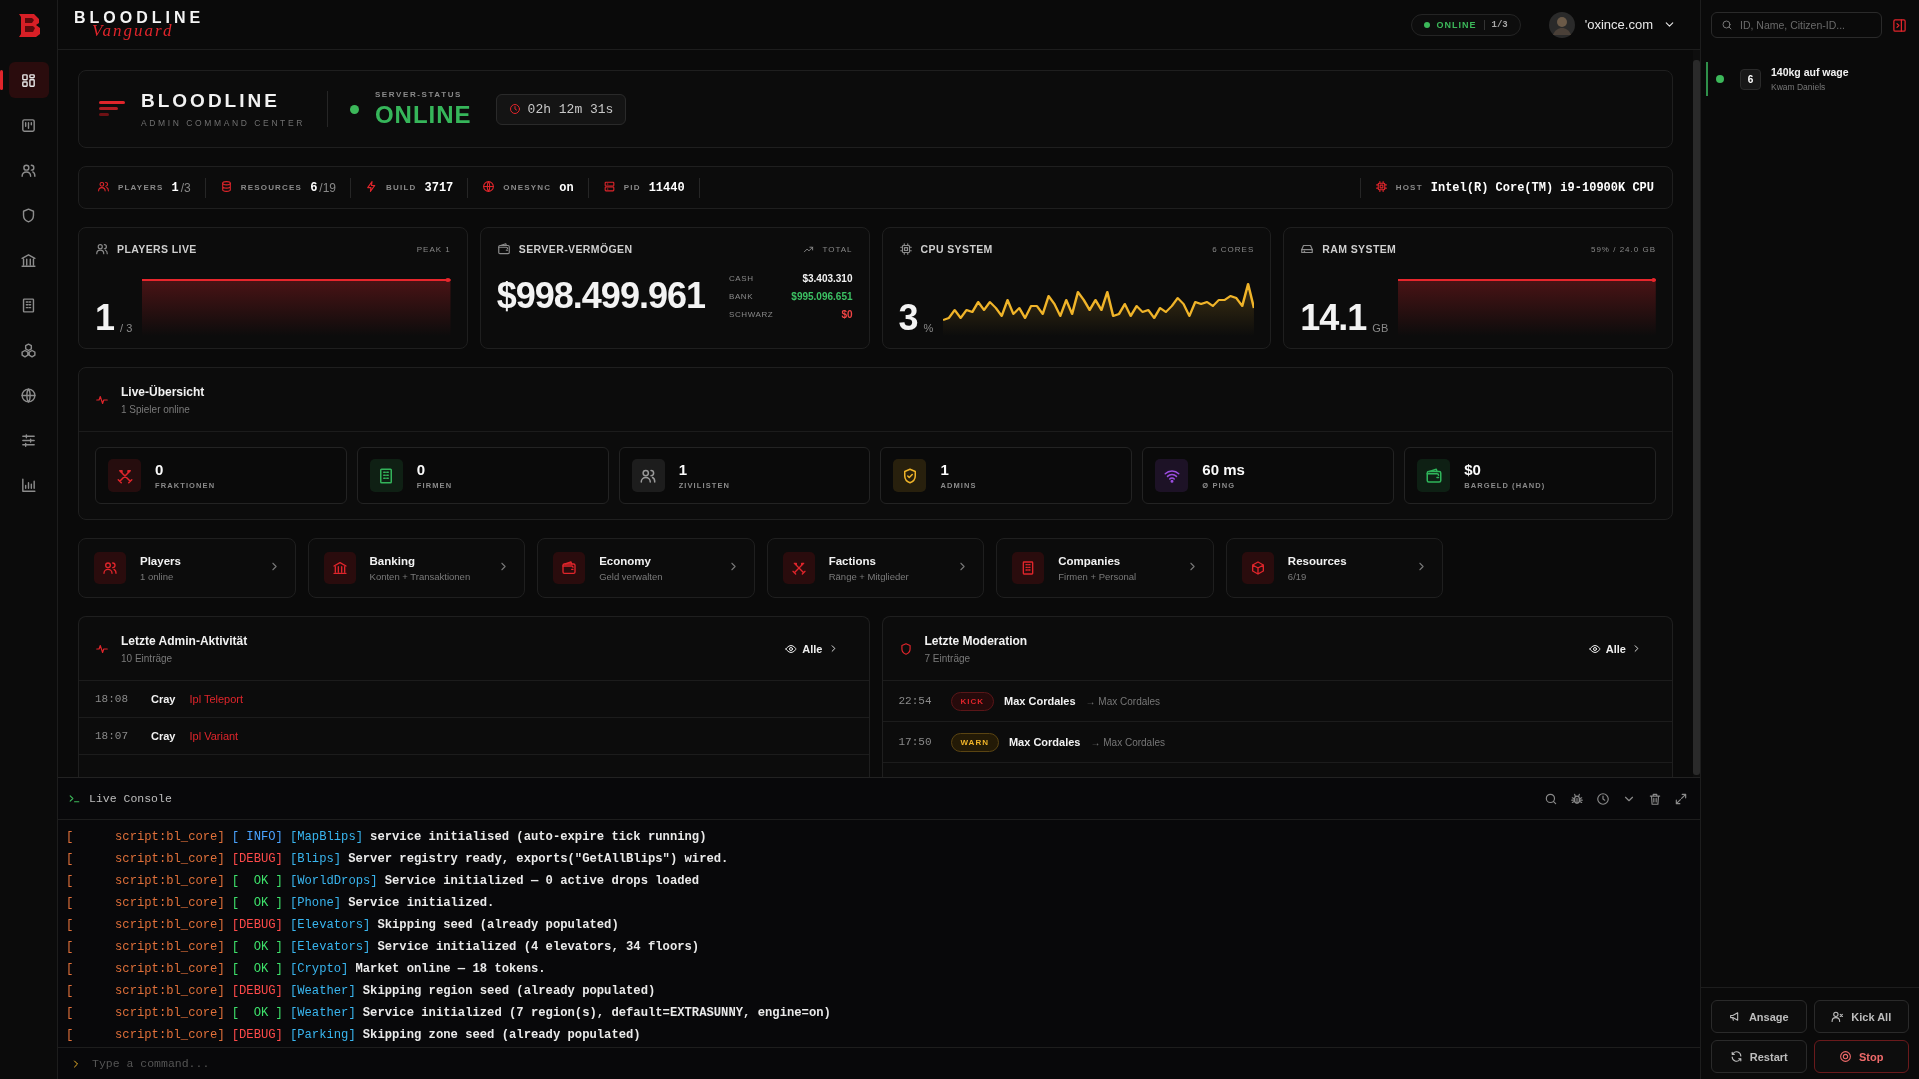 This screenshot has width=1919, height=1079. Describe the element at coordinates (875, 568) in the screenshot. I see `nav-card: Factions Ränge + Mitglieder` at that location.